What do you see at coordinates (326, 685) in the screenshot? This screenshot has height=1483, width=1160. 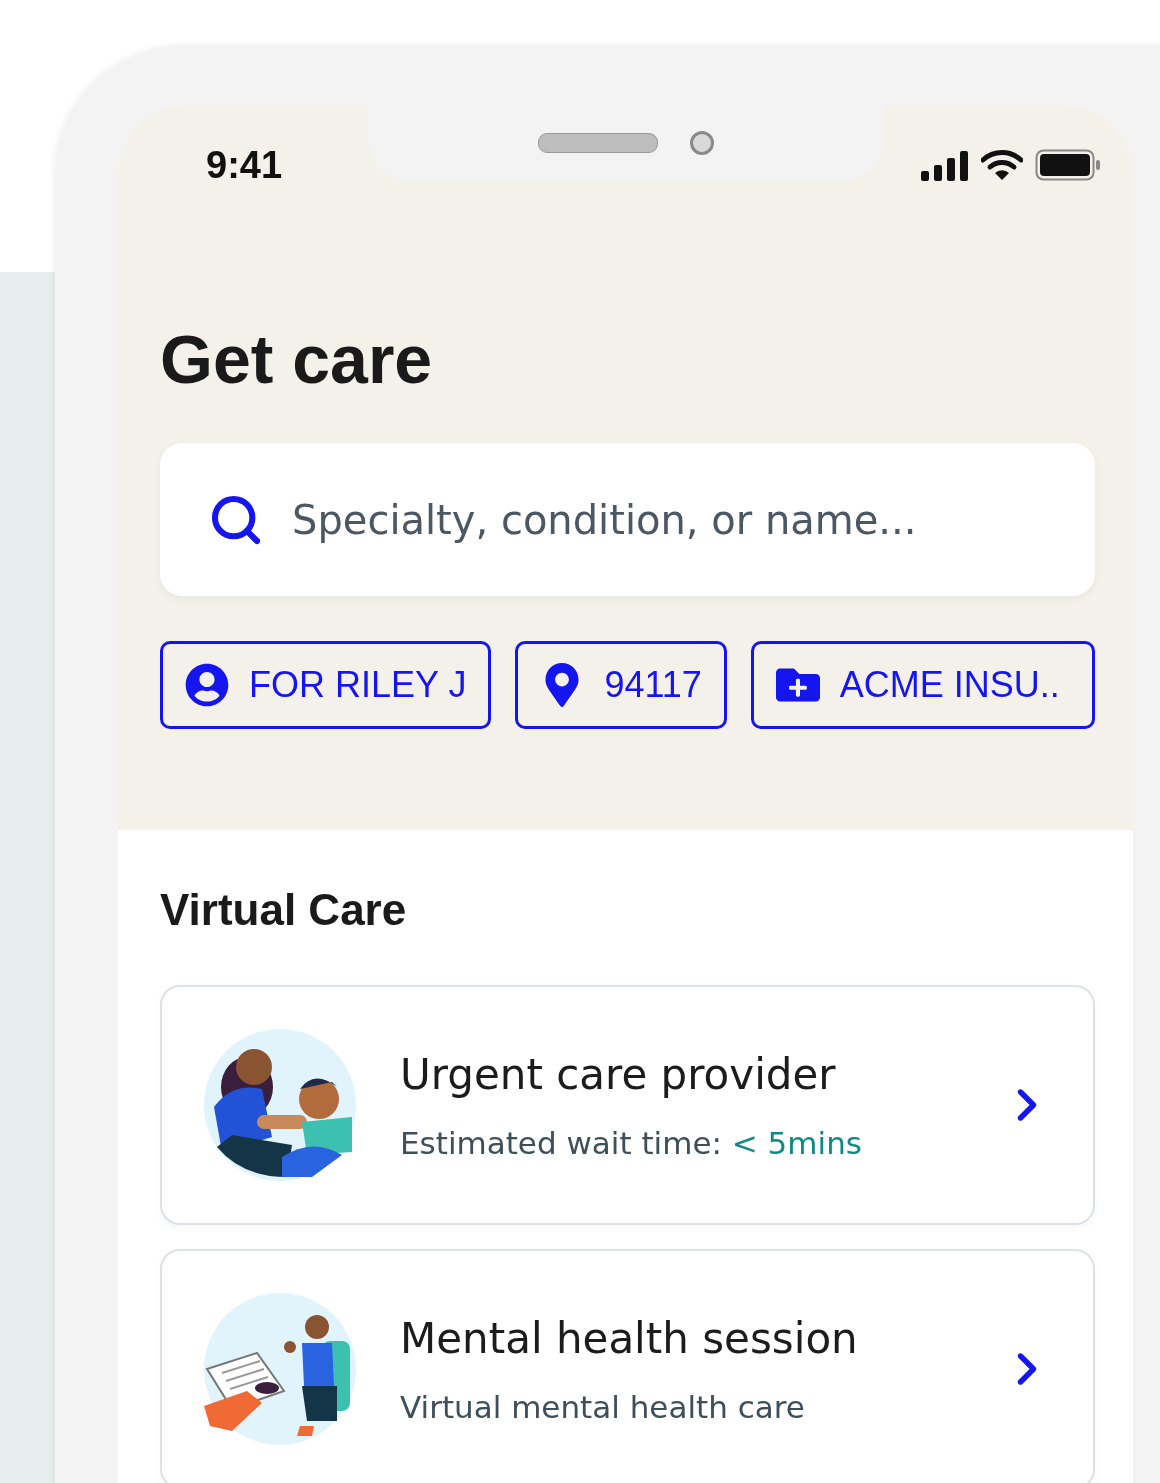 I see `filter-chip: FOR RILEY J` at bounding box center [326, 685].